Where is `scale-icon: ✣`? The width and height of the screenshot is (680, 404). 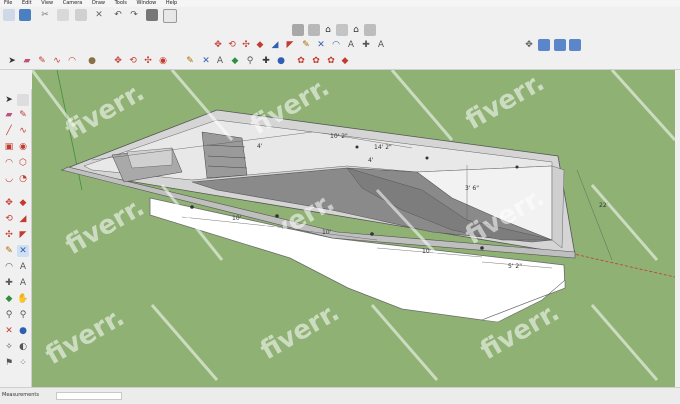
scale-icon: ✣ is located at coordinates (246, 45).